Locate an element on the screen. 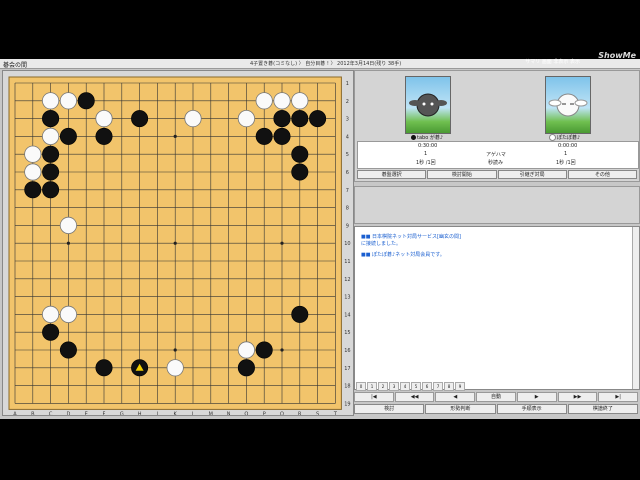  chat-scrollbar is located at coordinates (635, 308).